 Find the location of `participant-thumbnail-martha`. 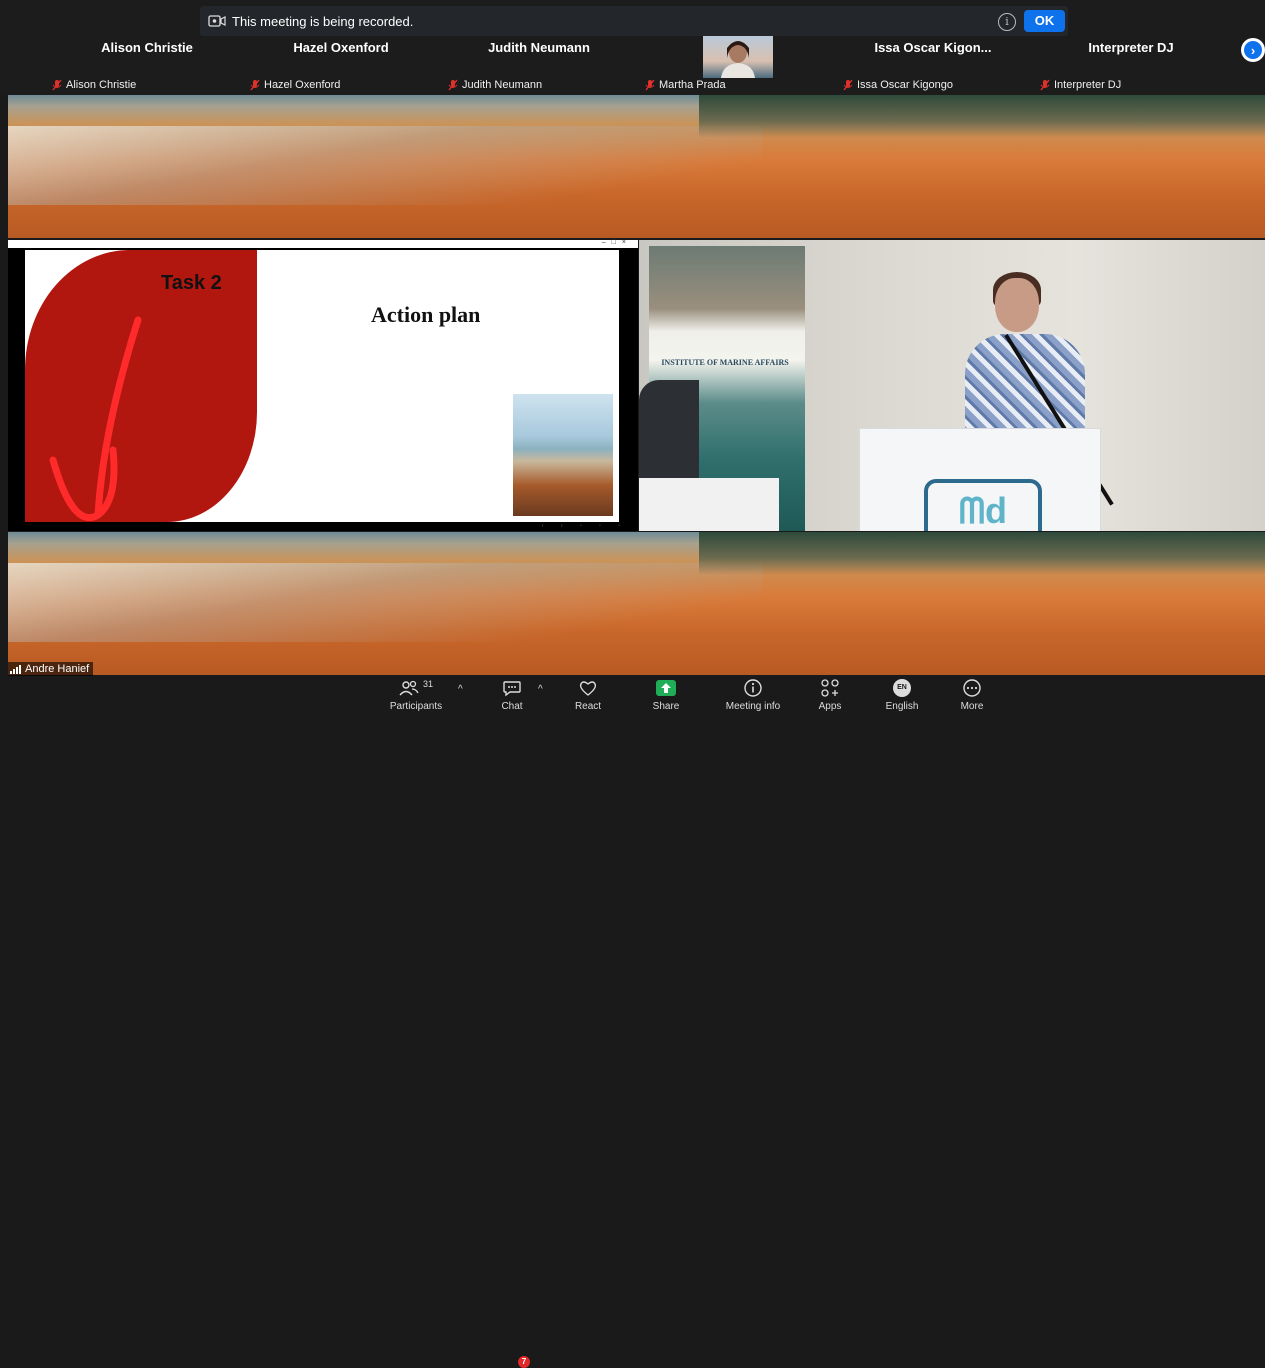

participant-thumbnail-martha is located at coordinates (738, 57).